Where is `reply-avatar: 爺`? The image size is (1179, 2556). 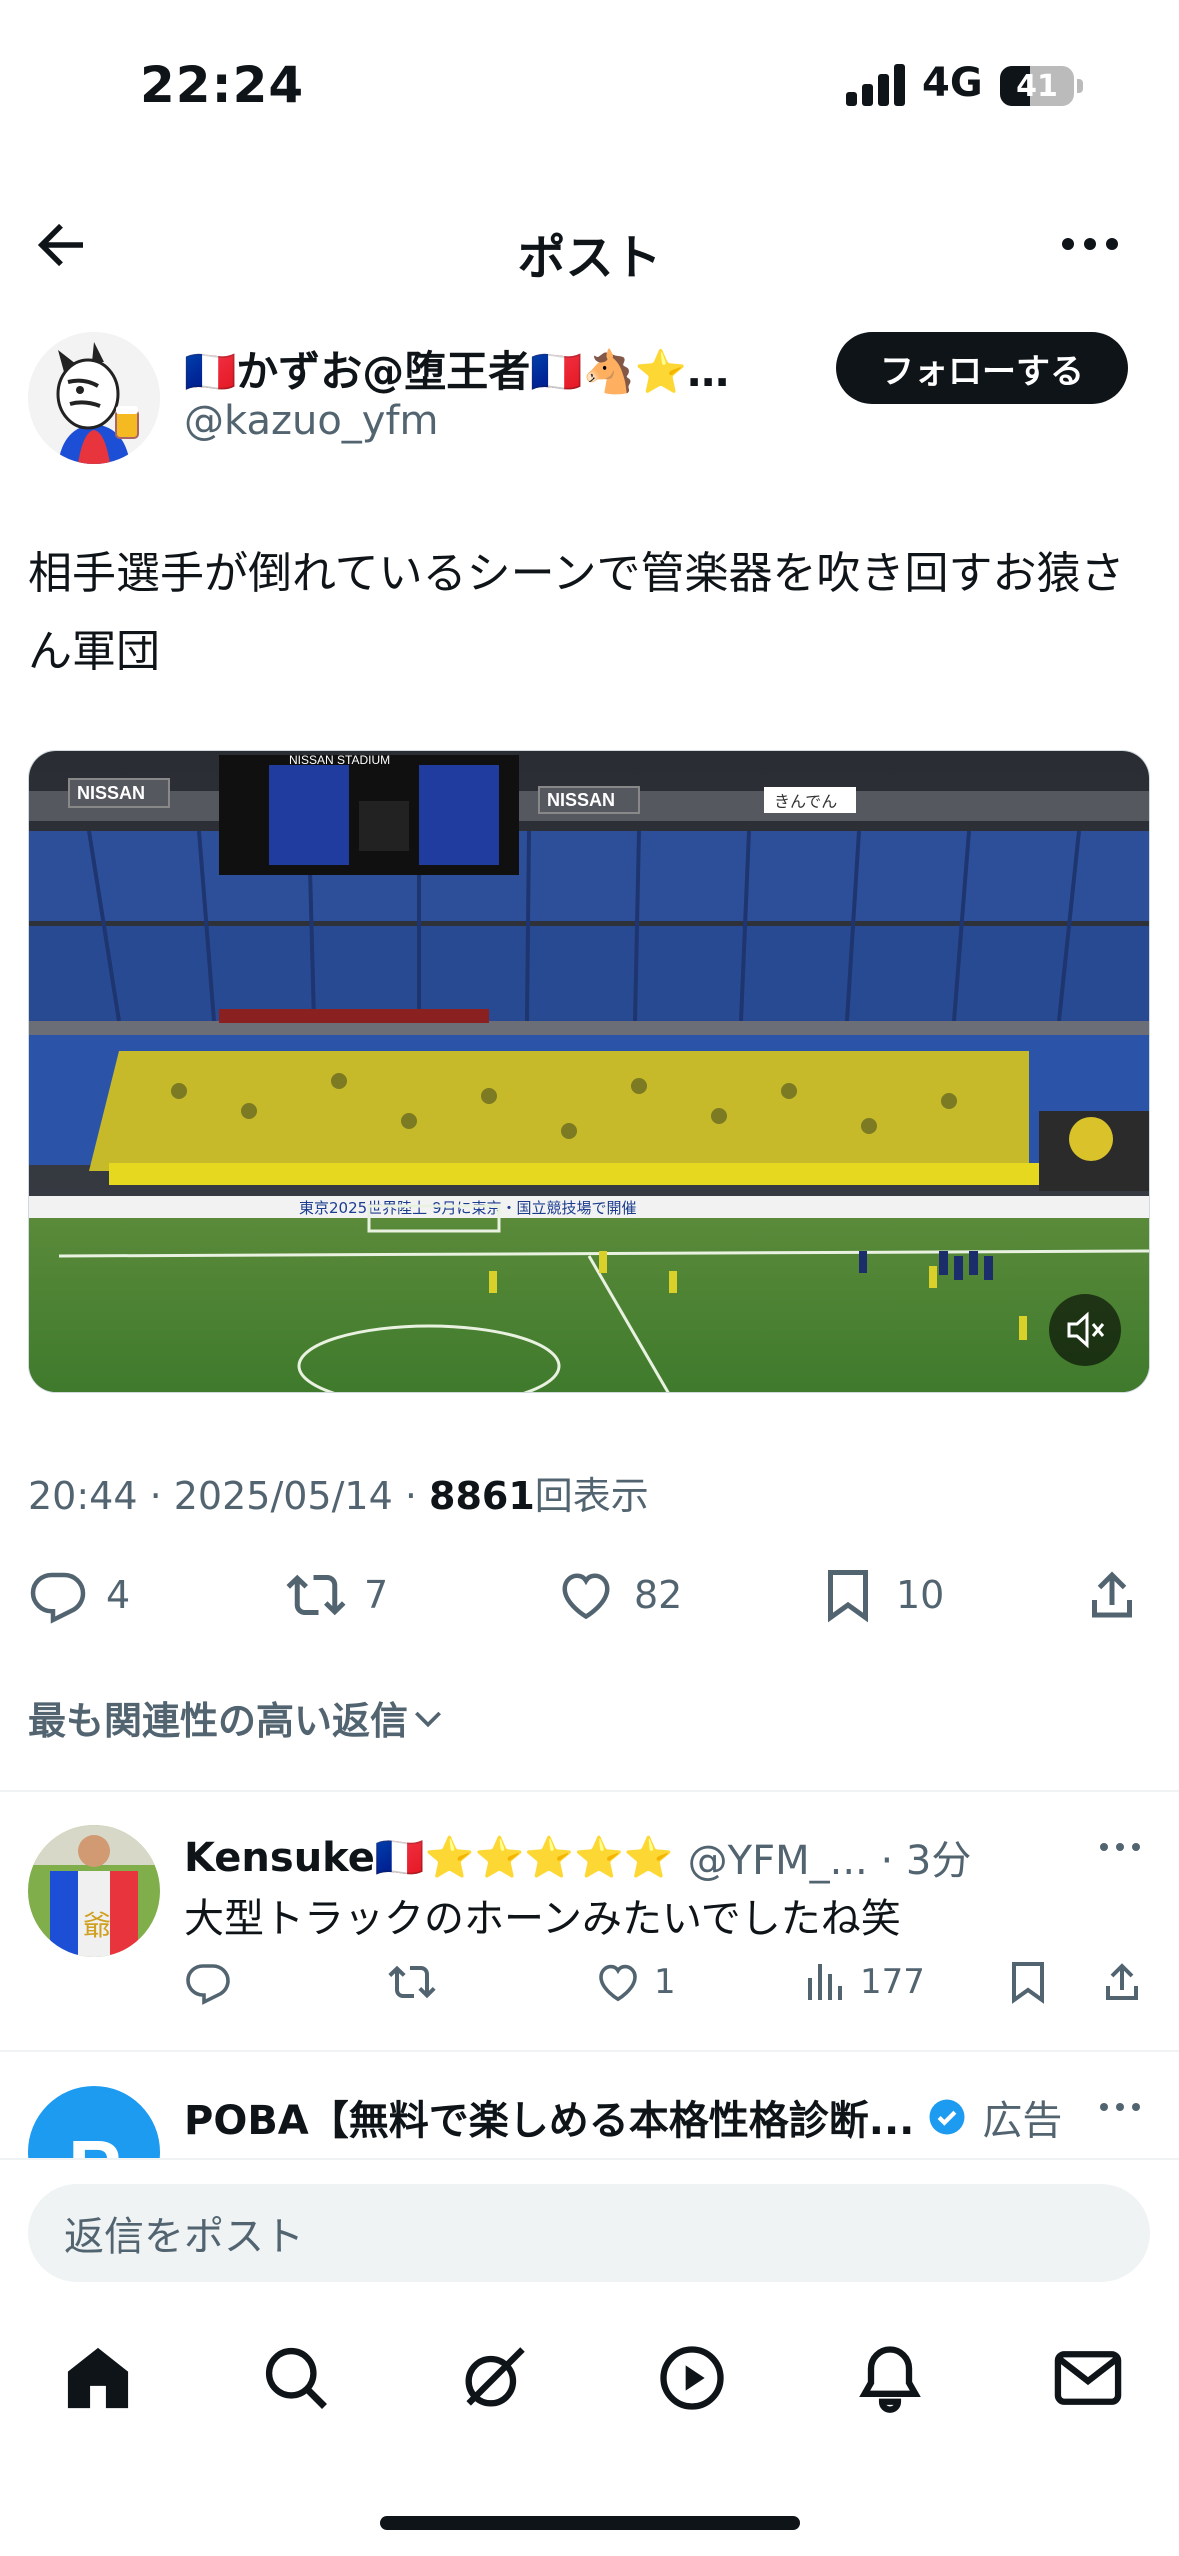 reply-avatar: 爺 is located at coordinates (94, 1891).